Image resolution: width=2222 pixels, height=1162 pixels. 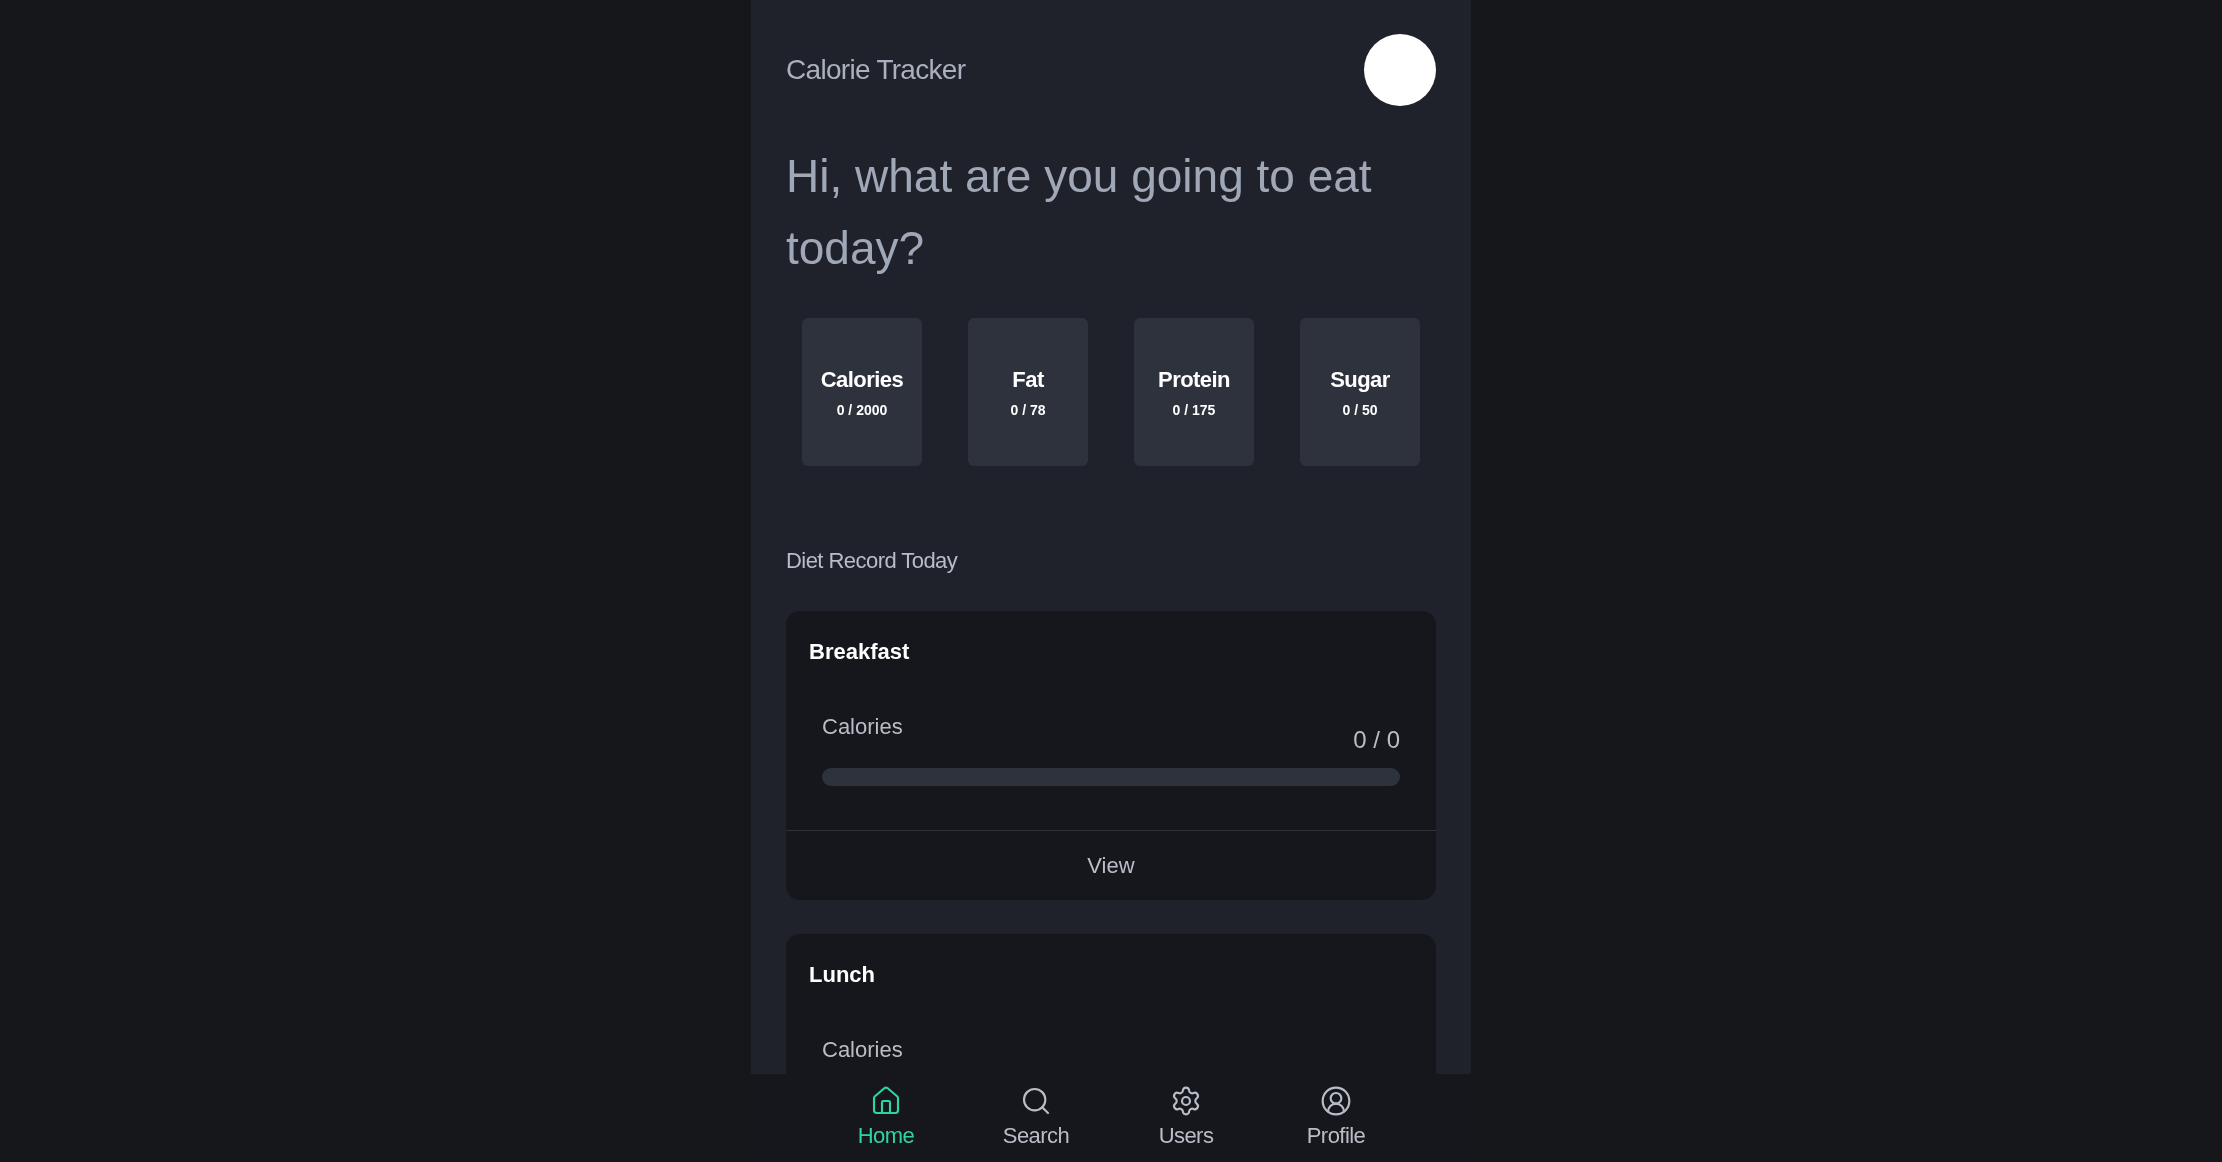 I want to click on gear-icon, so click(x=1186, y=1100).